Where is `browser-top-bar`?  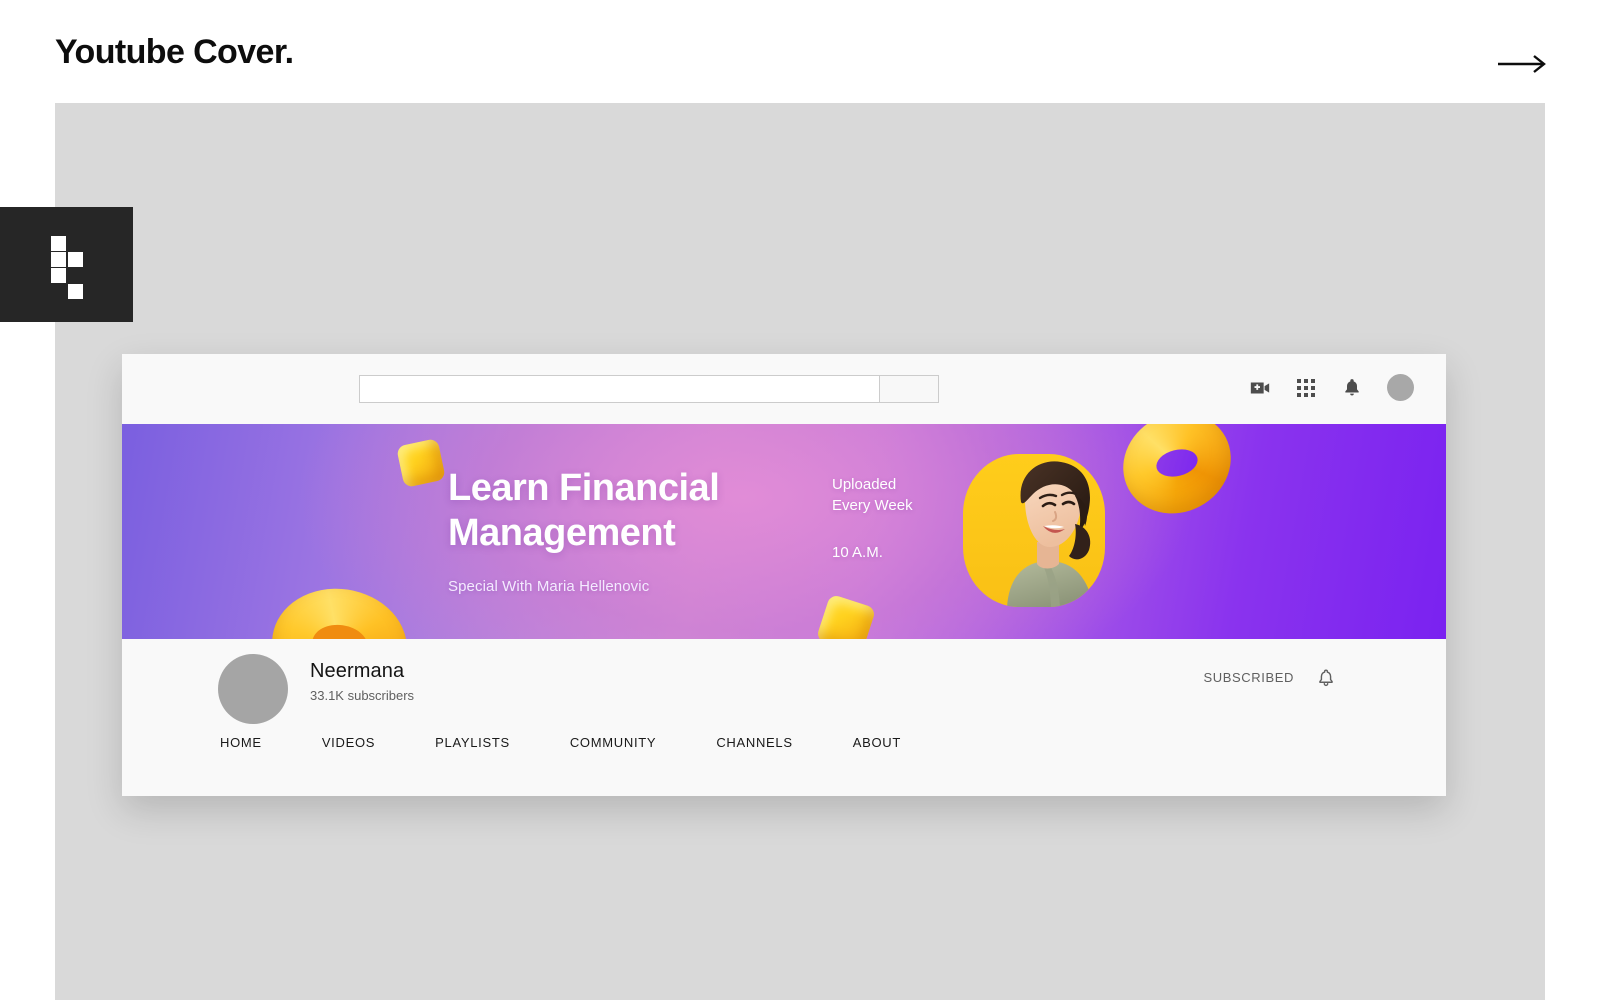
browser-top-bar is located at coordinates (784, 389).